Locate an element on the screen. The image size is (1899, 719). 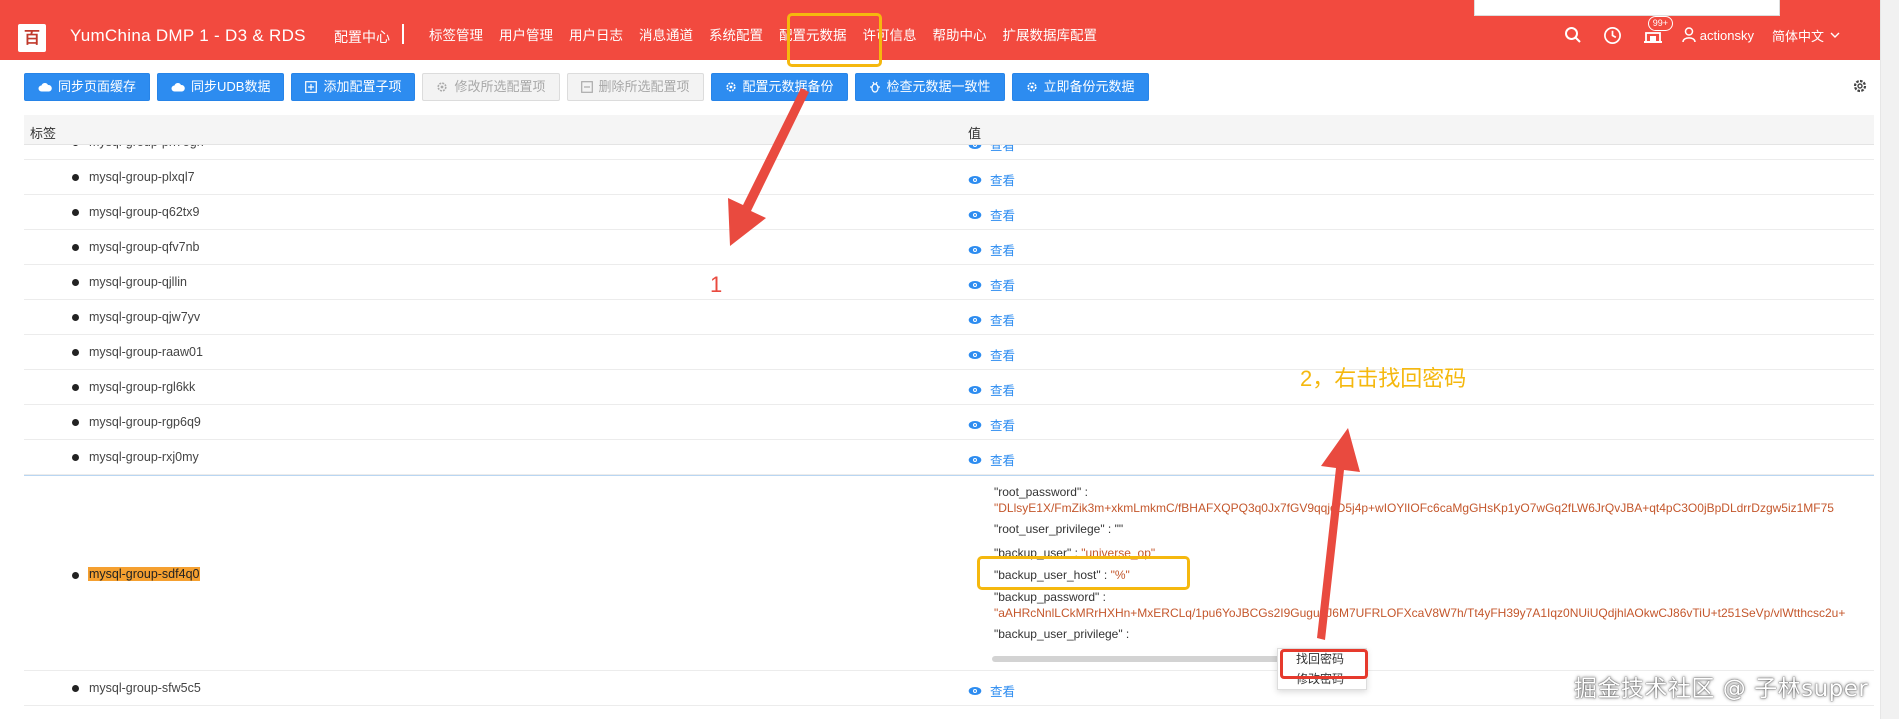
highlight-box-recover-password is located at coordinates (1324, 664).